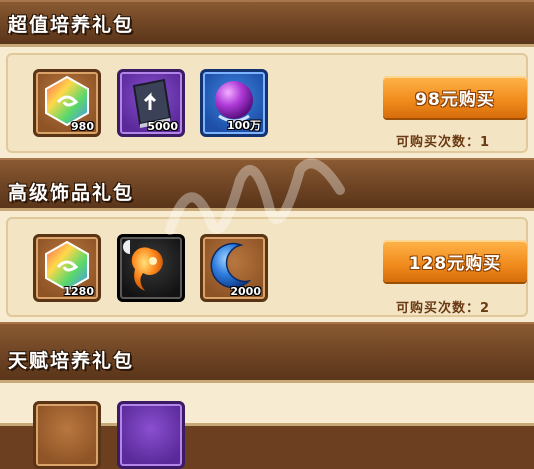 This screenshot has width=534, height=469. Describe the element at coordinates (67, 103) in the screenshot. I see `item-slot: 980` at that location.